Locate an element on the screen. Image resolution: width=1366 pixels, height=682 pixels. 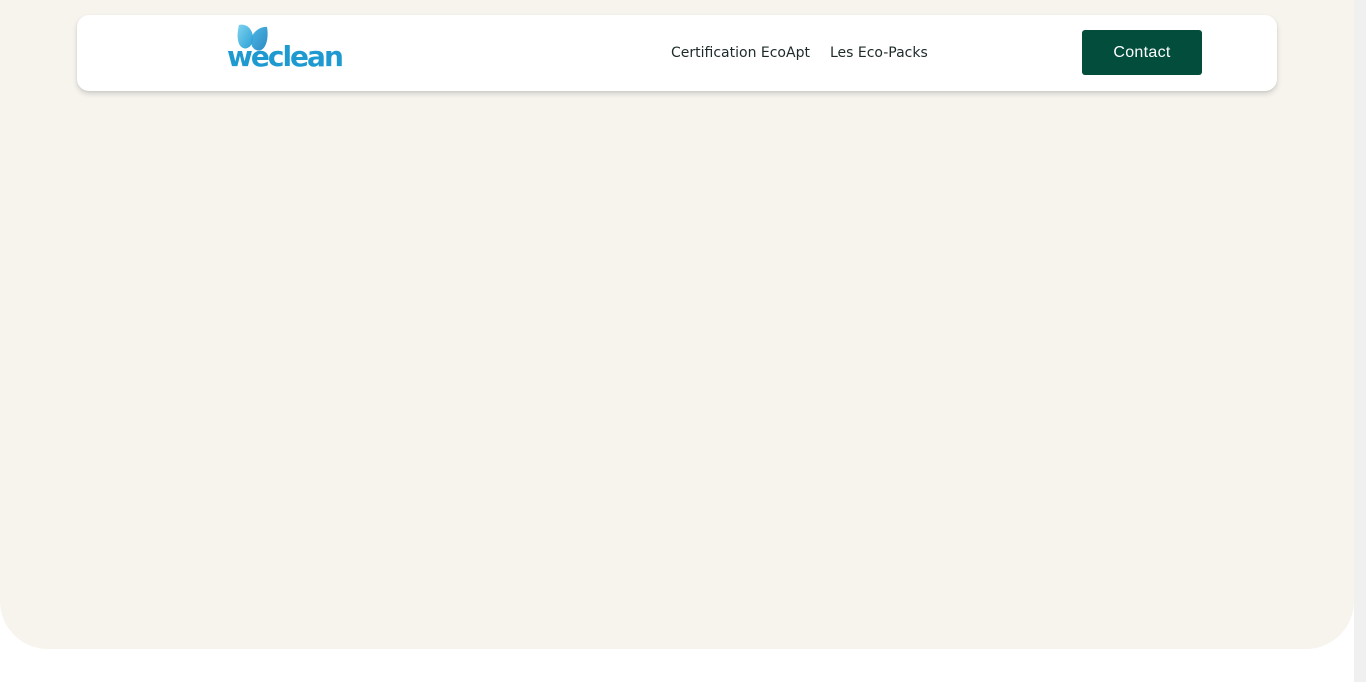
nav-link-certification-ecoapt: Certification EcoApt is located at coordinates (740, 53).